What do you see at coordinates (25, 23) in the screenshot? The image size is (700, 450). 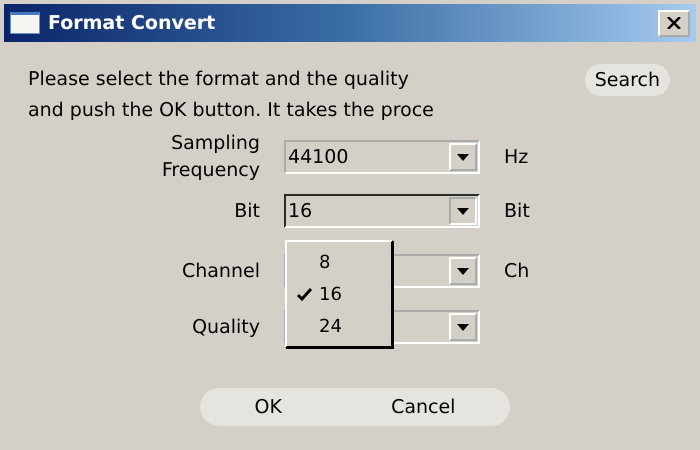 I see `window-icon` at bounding box center [25, 23].